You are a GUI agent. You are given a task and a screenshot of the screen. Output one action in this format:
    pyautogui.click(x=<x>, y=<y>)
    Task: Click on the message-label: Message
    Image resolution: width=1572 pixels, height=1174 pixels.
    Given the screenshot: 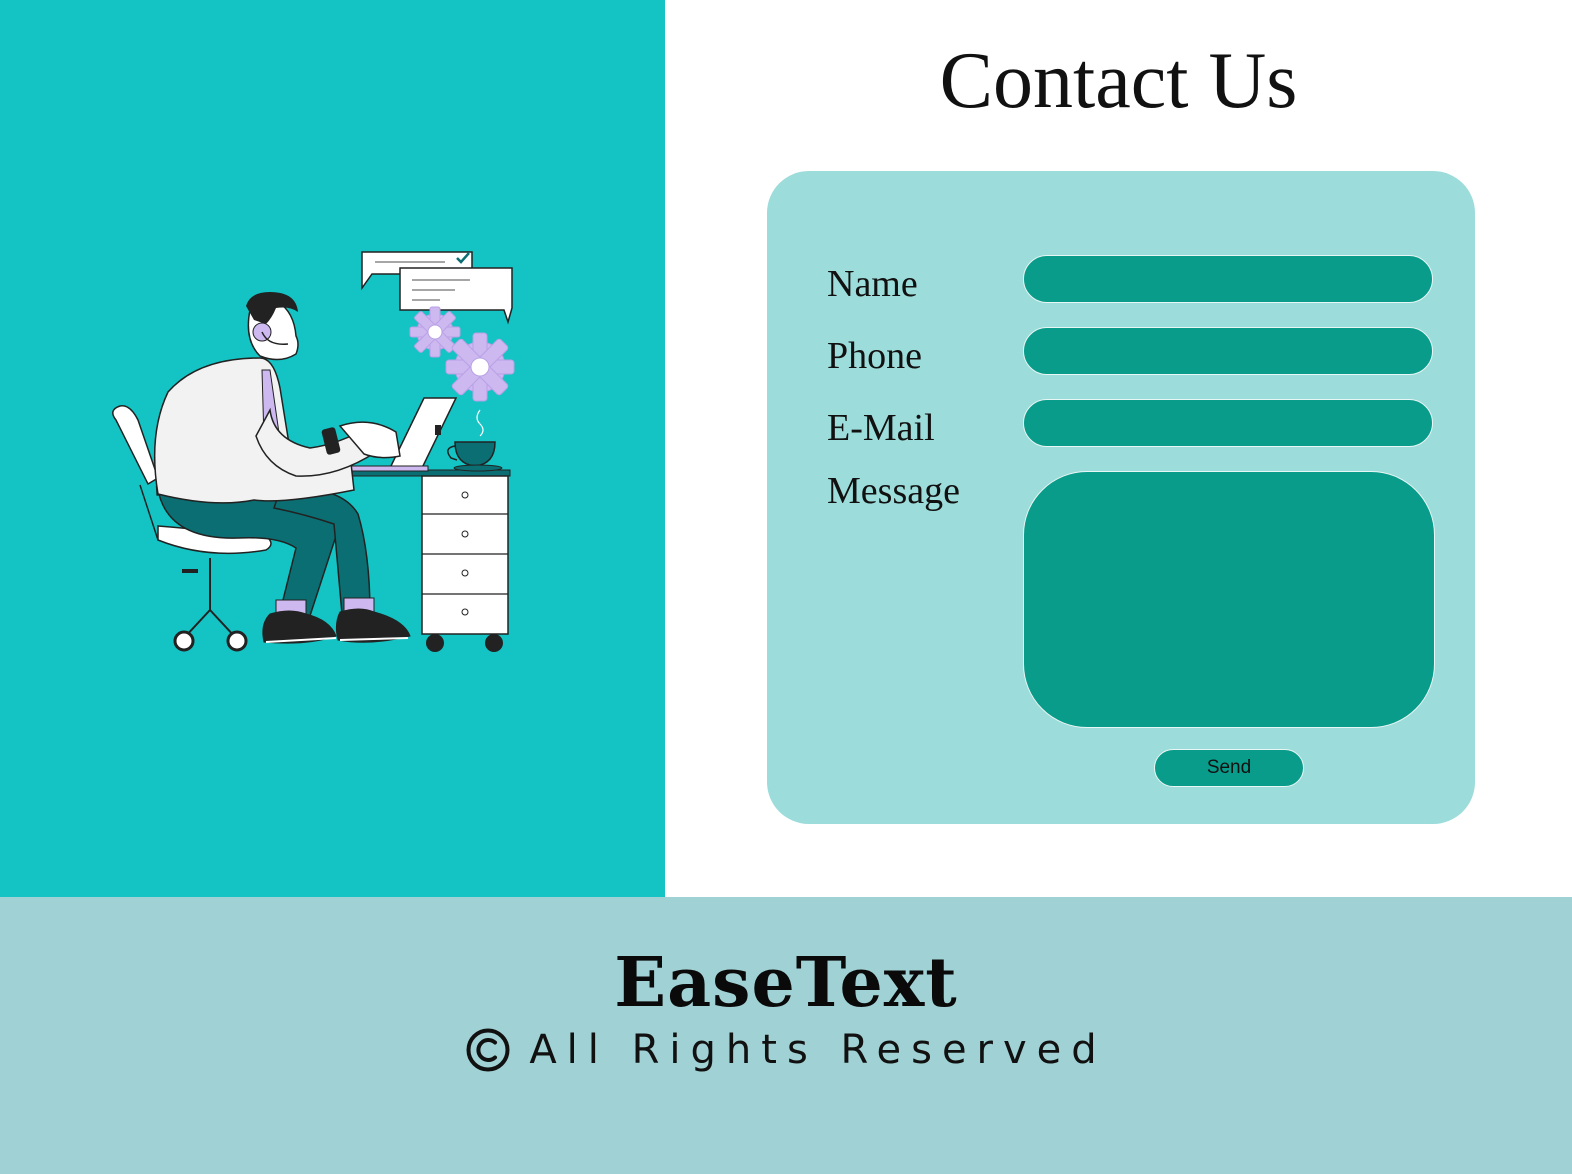 What is the action you would take?
    pyautogui.click(x=893, y=491)
    